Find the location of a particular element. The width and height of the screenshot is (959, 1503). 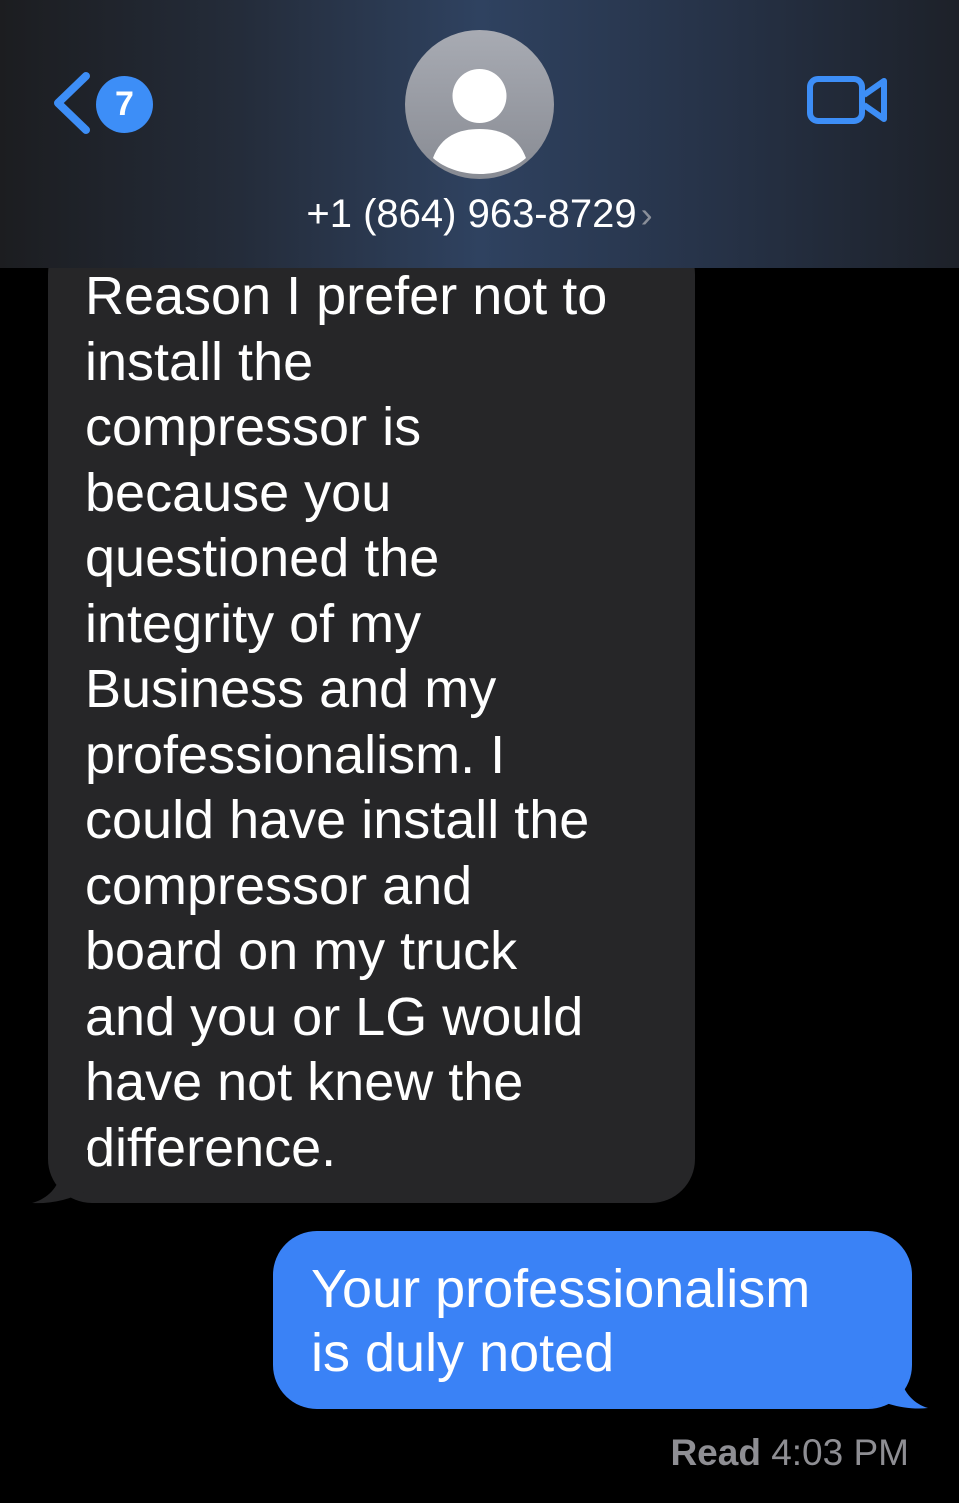

unread-count-badge: 7 is located at coordinates (124, 104).